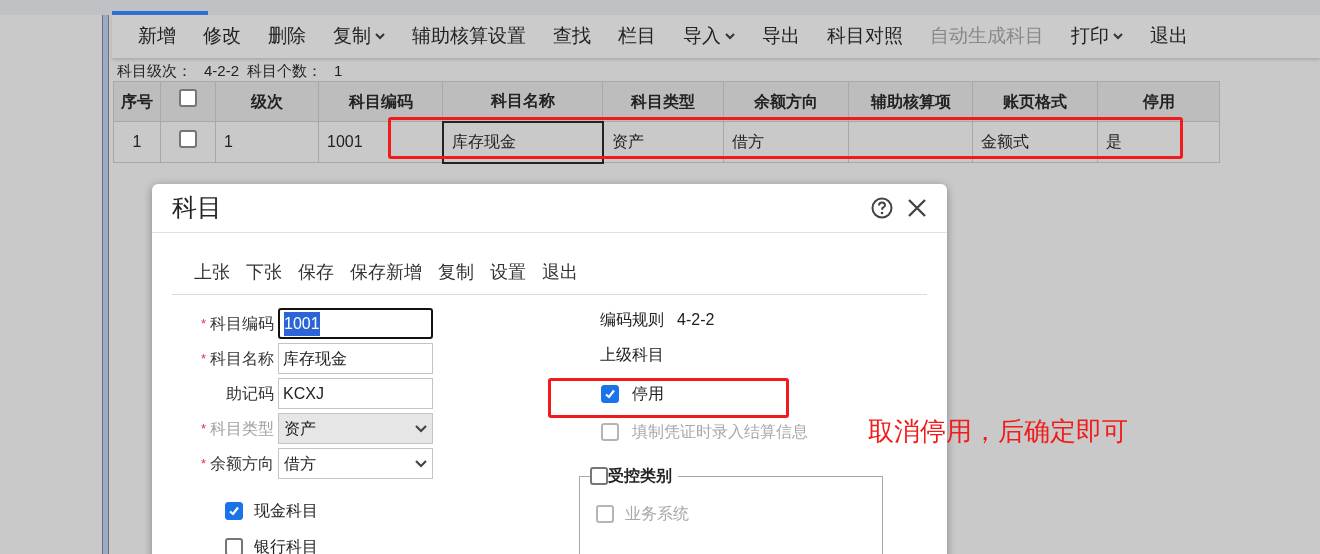 The image size is (1320, 554). Describe the element at coordinates (648, 394) in the screenshot. I see `checkbox-label: 停用` at that location.